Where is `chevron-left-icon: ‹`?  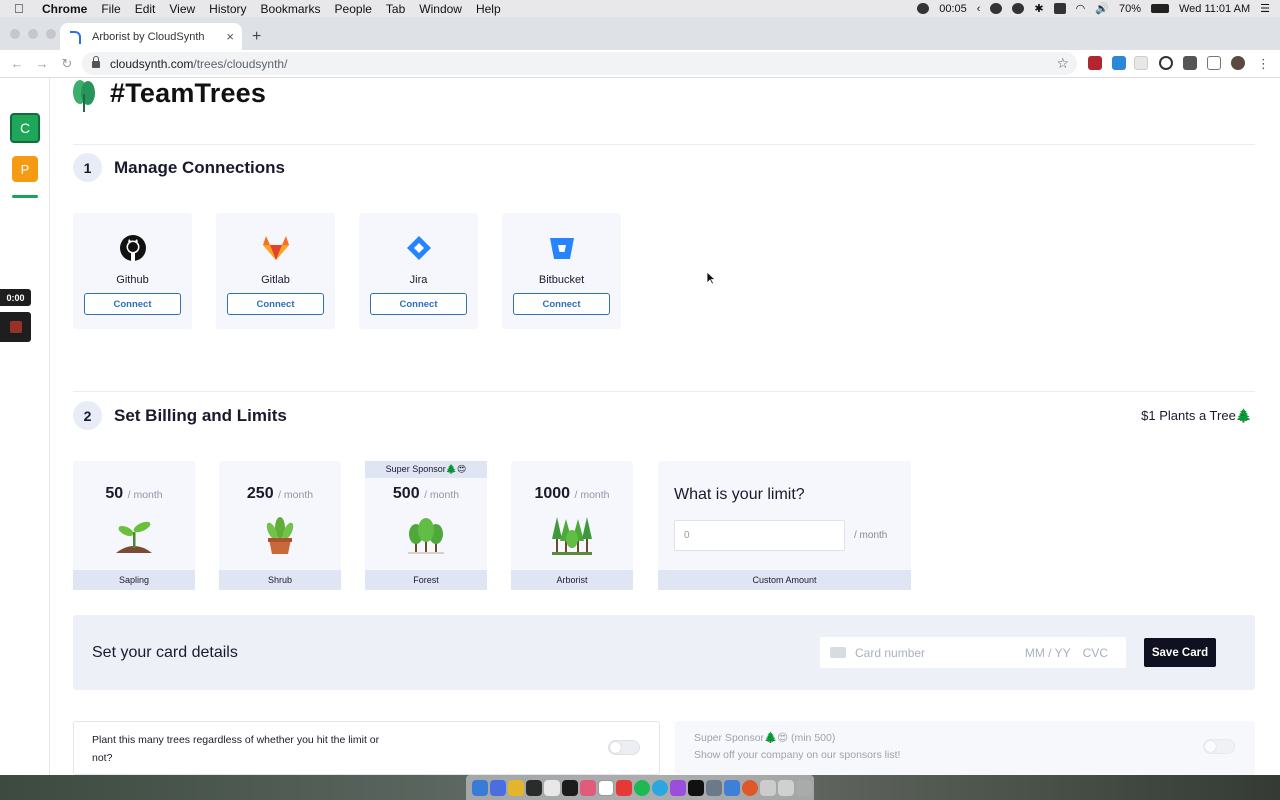 chevron-left-icon: ‹ is located at coordinates (979, 9).